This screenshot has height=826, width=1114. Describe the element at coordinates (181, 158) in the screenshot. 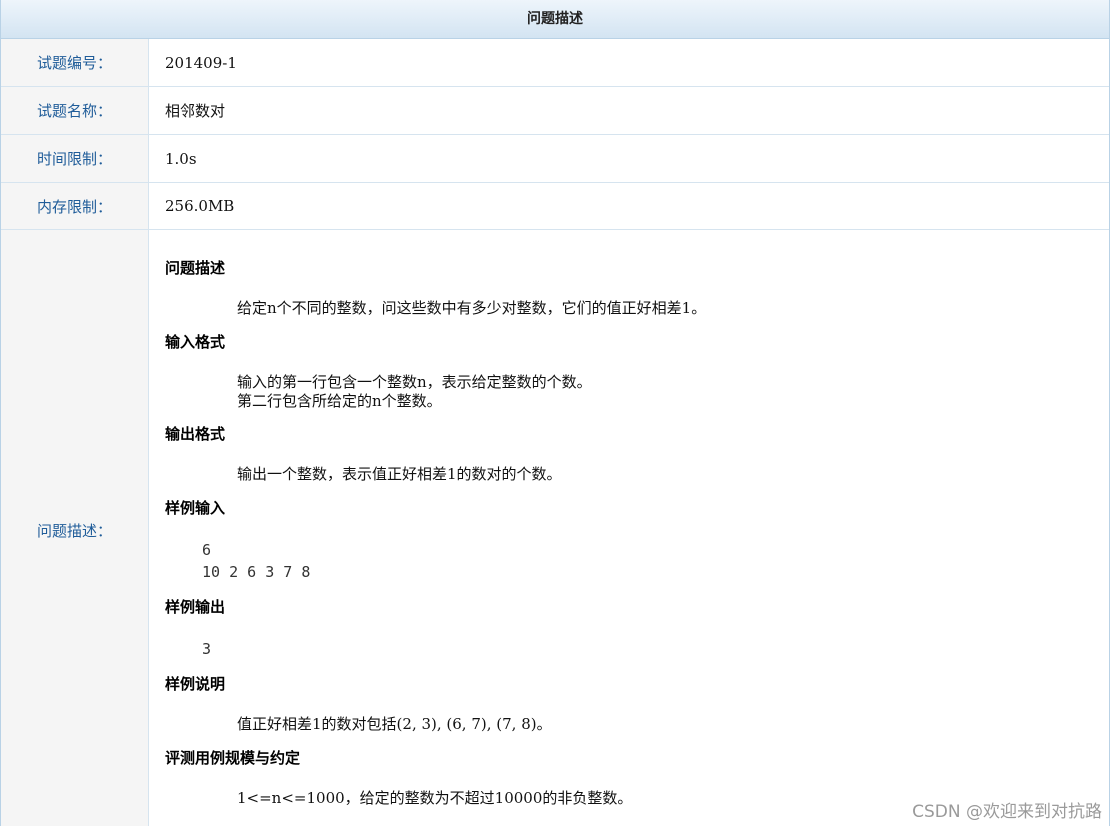

I see `row-value: 1.0s` at that location.